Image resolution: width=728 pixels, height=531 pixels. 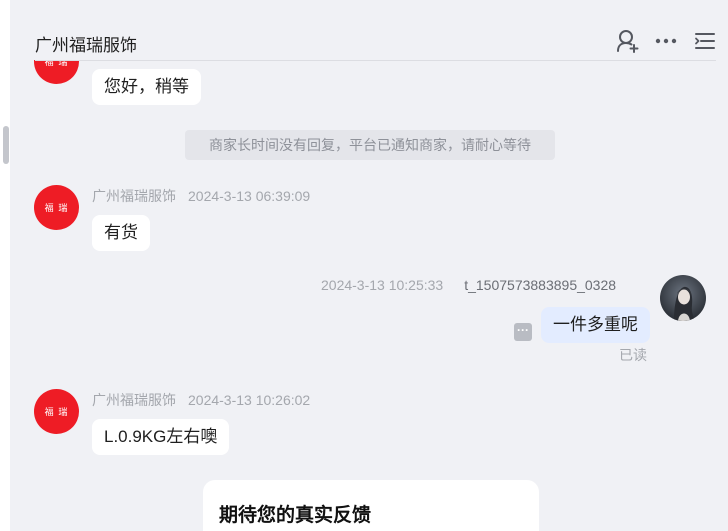 What do you see at coordinates (523, 332) in the screenshot?
I see `message-more-icon: ···` at bounding box center [523, 332].